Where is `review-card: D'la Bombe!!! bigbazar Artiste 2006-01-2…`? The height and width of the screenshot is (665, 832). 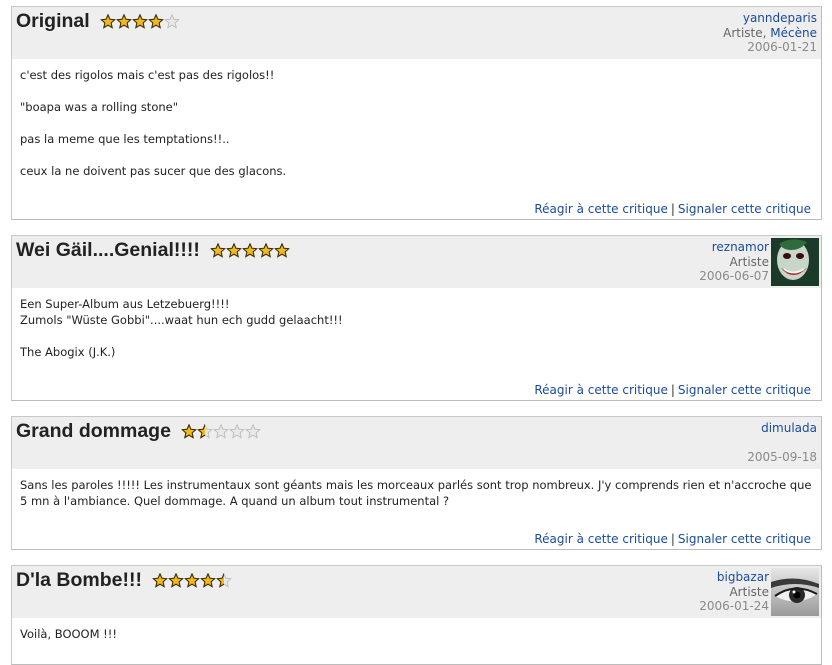 review-card: D'la Bombe!!! bigbazar Artiste 2006-01-2… is located at coordinates (416, 615).